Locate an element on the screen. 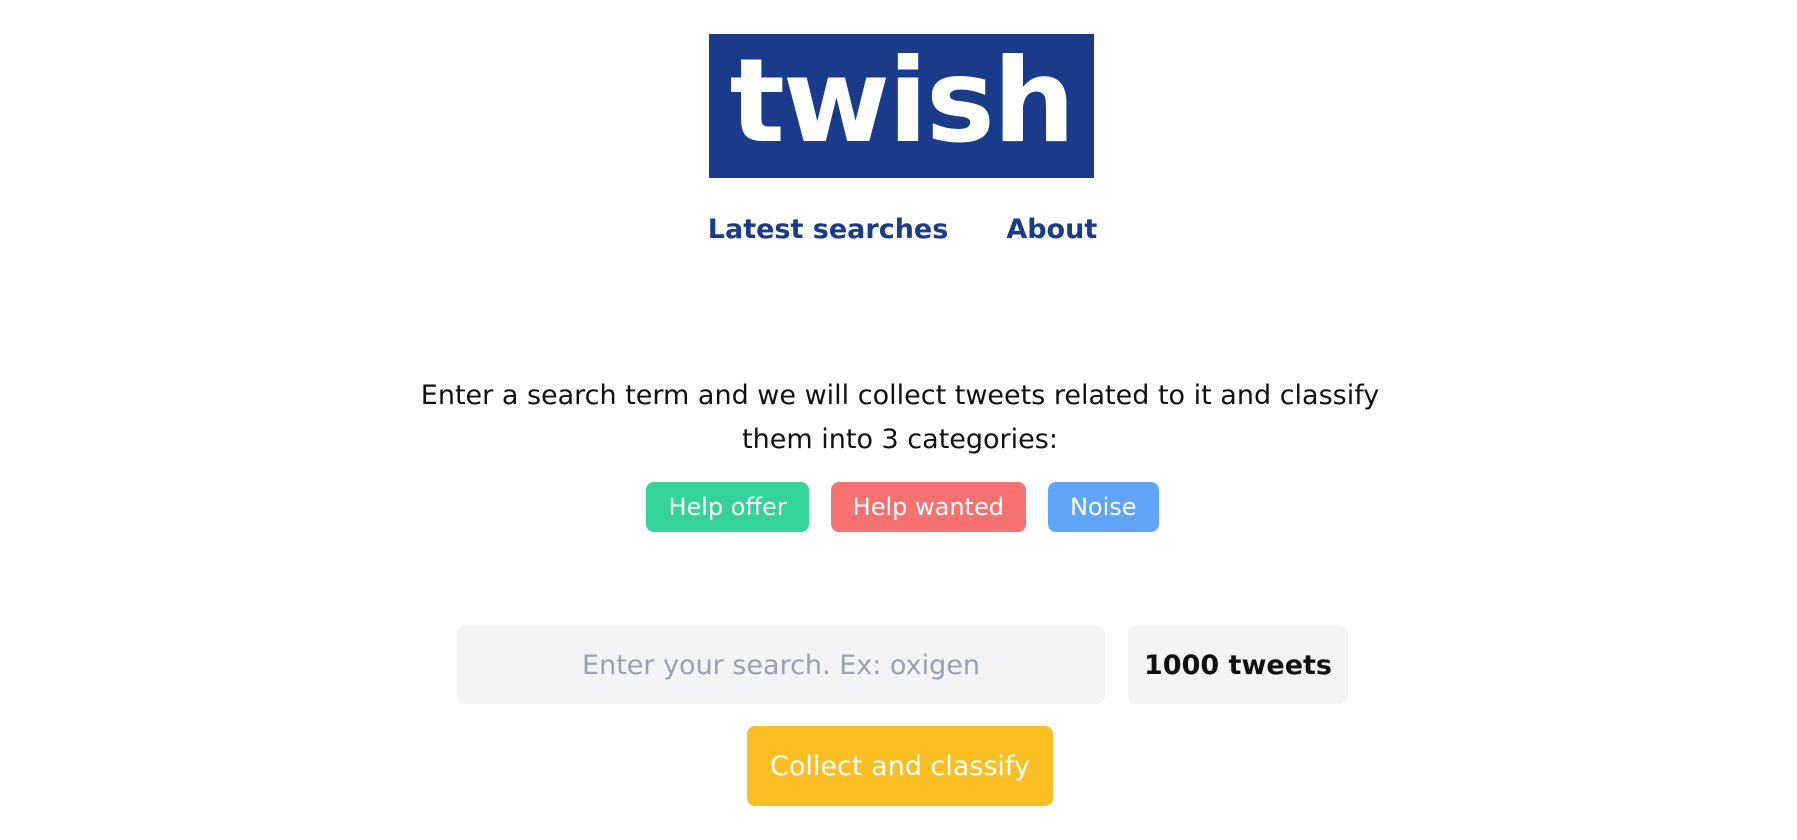 The height and width of the screenshot is (840, 1797). search-input is located at coordinates (781, 665).